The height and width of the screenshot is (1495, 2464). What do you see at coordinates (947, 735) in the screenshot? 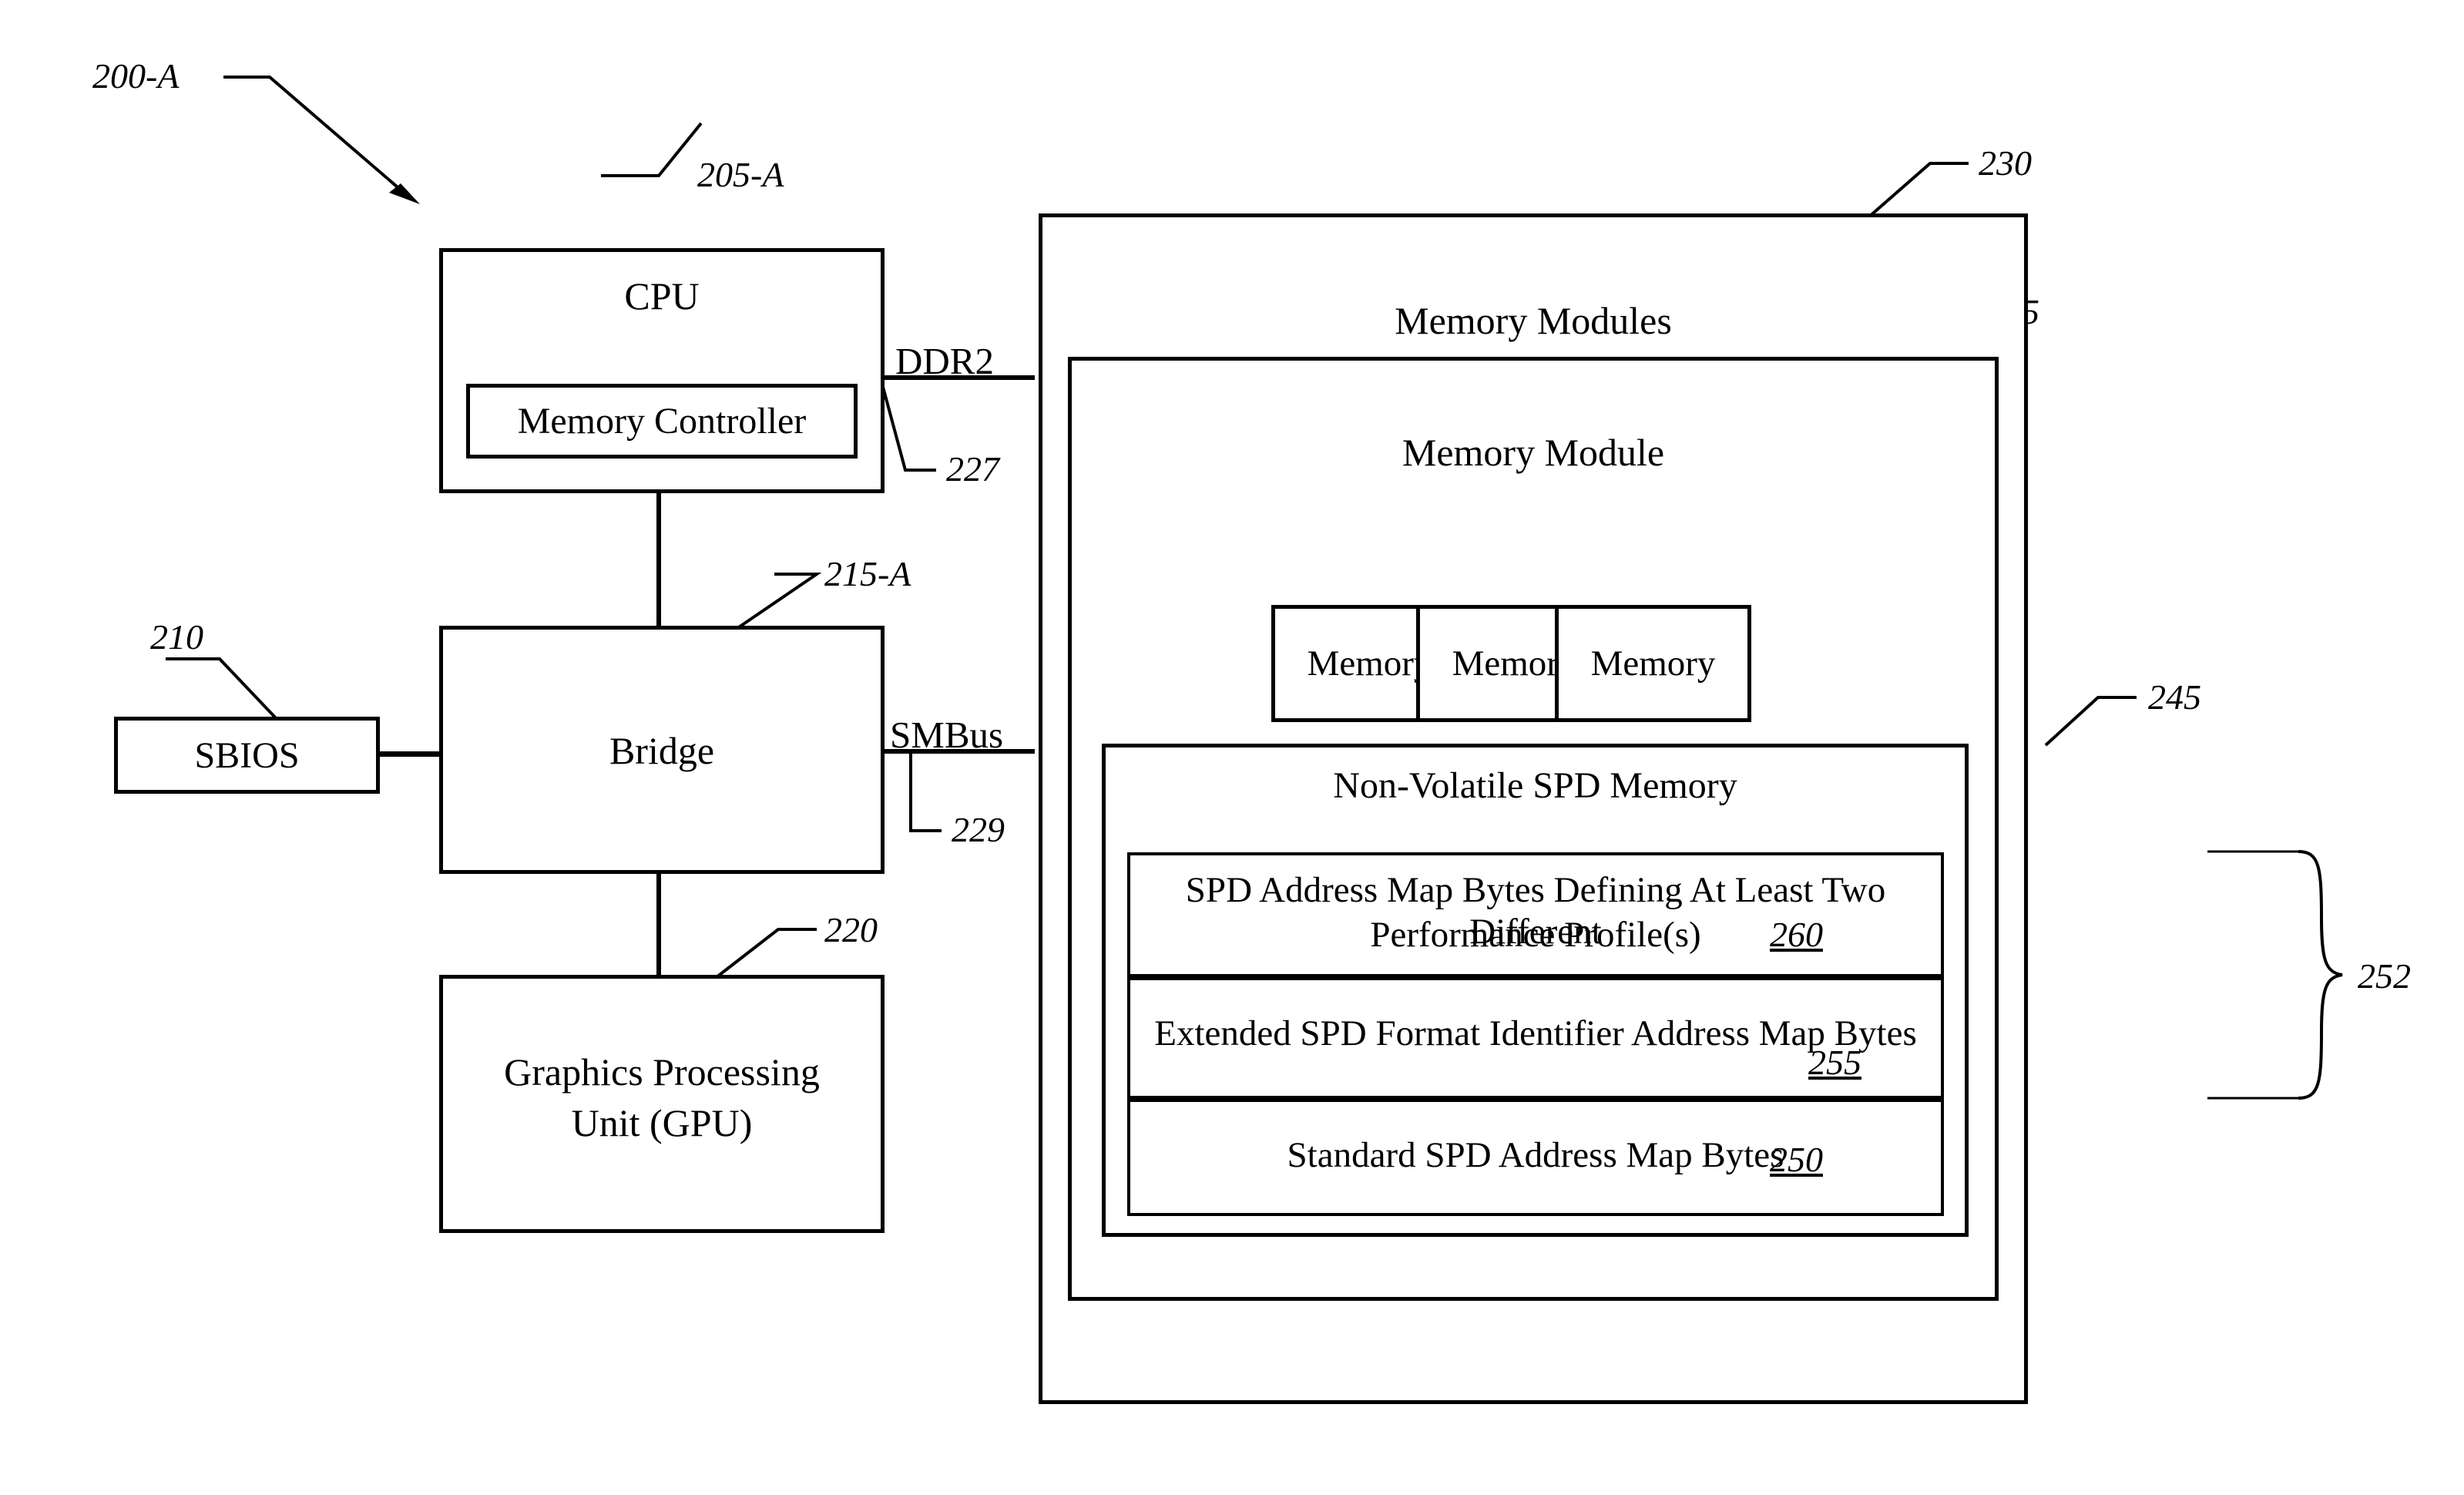
I see `bus-label-smbus: SMBus` at bounding box center [947, 735].